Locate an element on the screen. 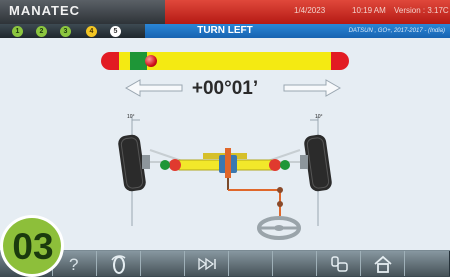 This screenshot has width=450, height=277. home-button is located at coordinates (383, 263).